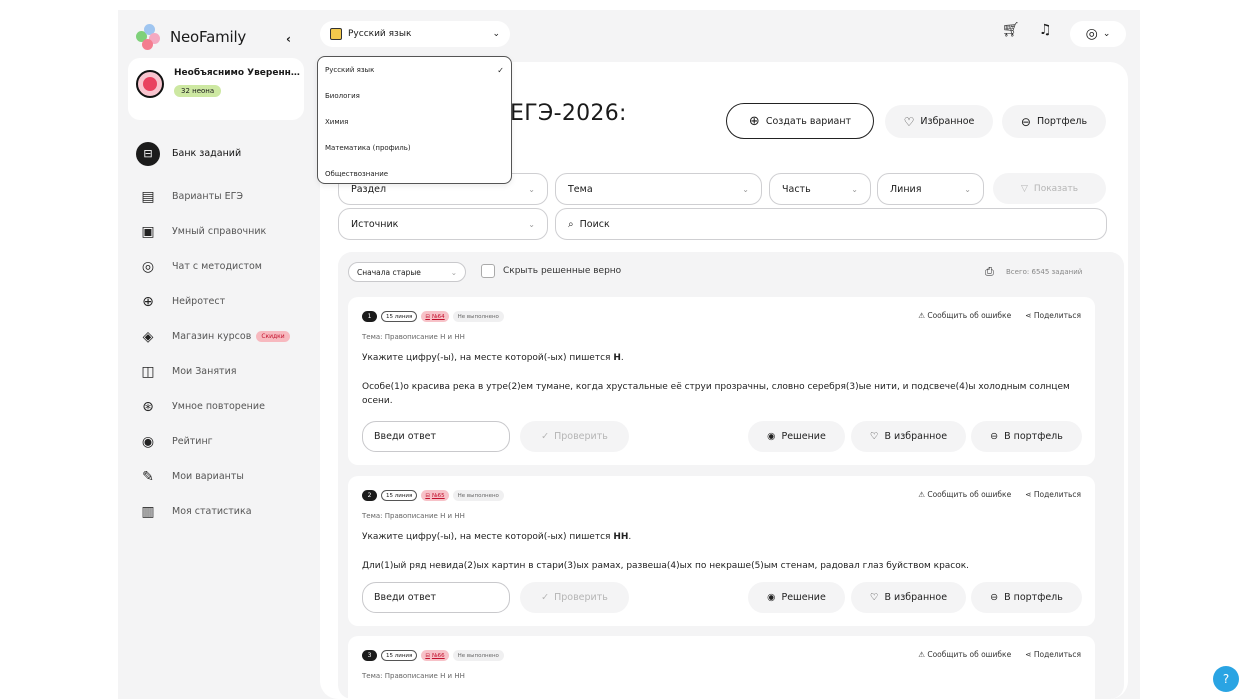  Describe the element at coordinates (191, 37) in the screenshot. I see `logo: NeoFamily` at that location.